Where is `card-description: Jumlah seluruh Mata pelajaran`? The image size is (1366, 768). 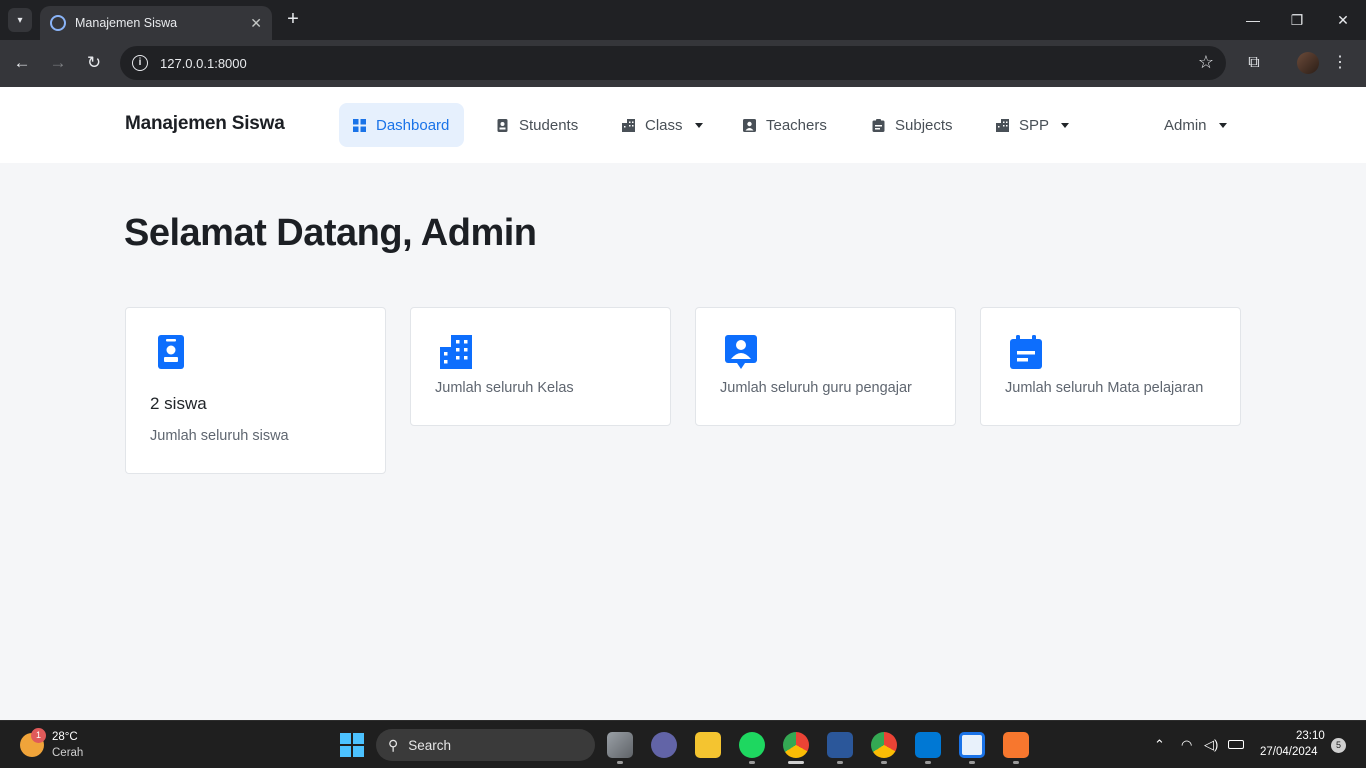
card-description: Jumlah seluruh Mata pelajaran is located at coordinates (1104, 388).